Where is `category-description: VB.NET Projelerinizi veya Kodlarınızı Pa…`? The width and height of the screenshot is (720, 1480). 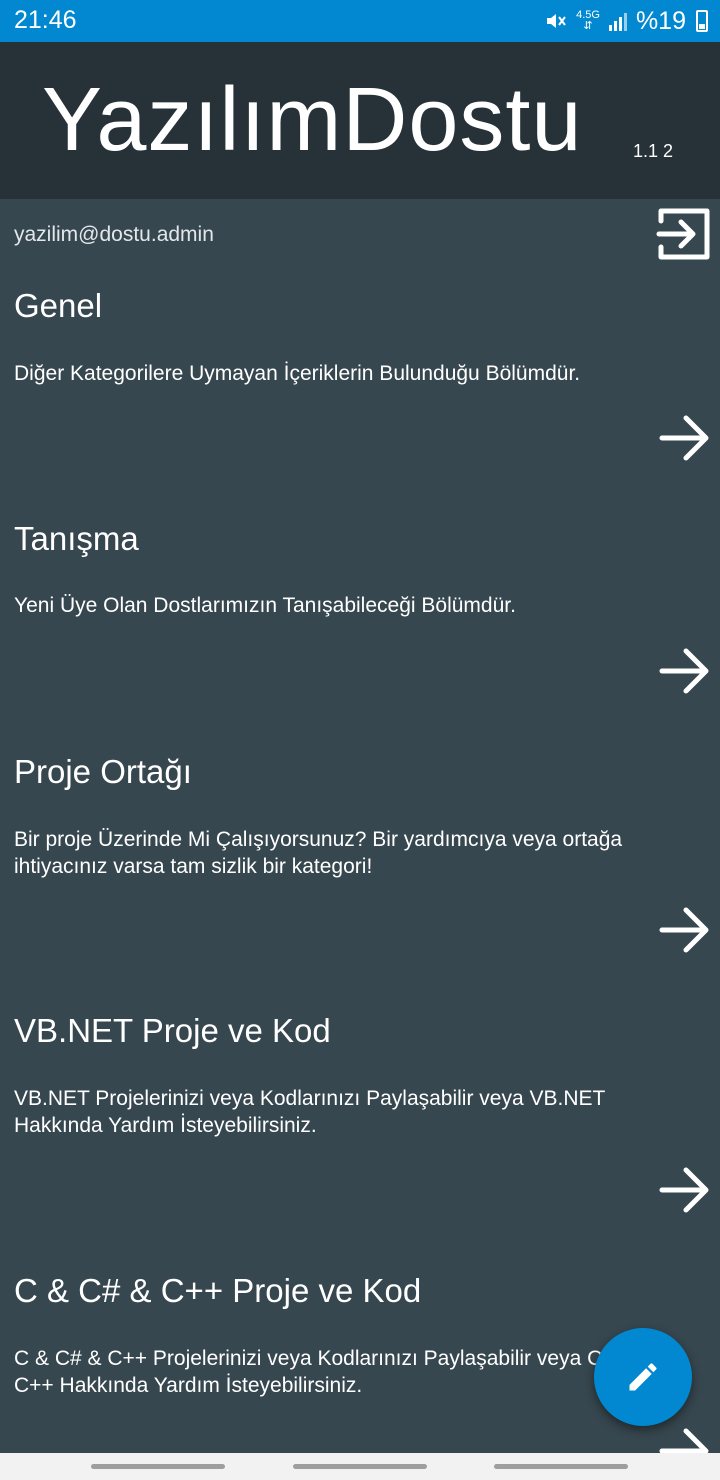
category-description: VB.NET Projelerinizi veya Kodlarınızı Pa… is located at coordinates (309, 1112).